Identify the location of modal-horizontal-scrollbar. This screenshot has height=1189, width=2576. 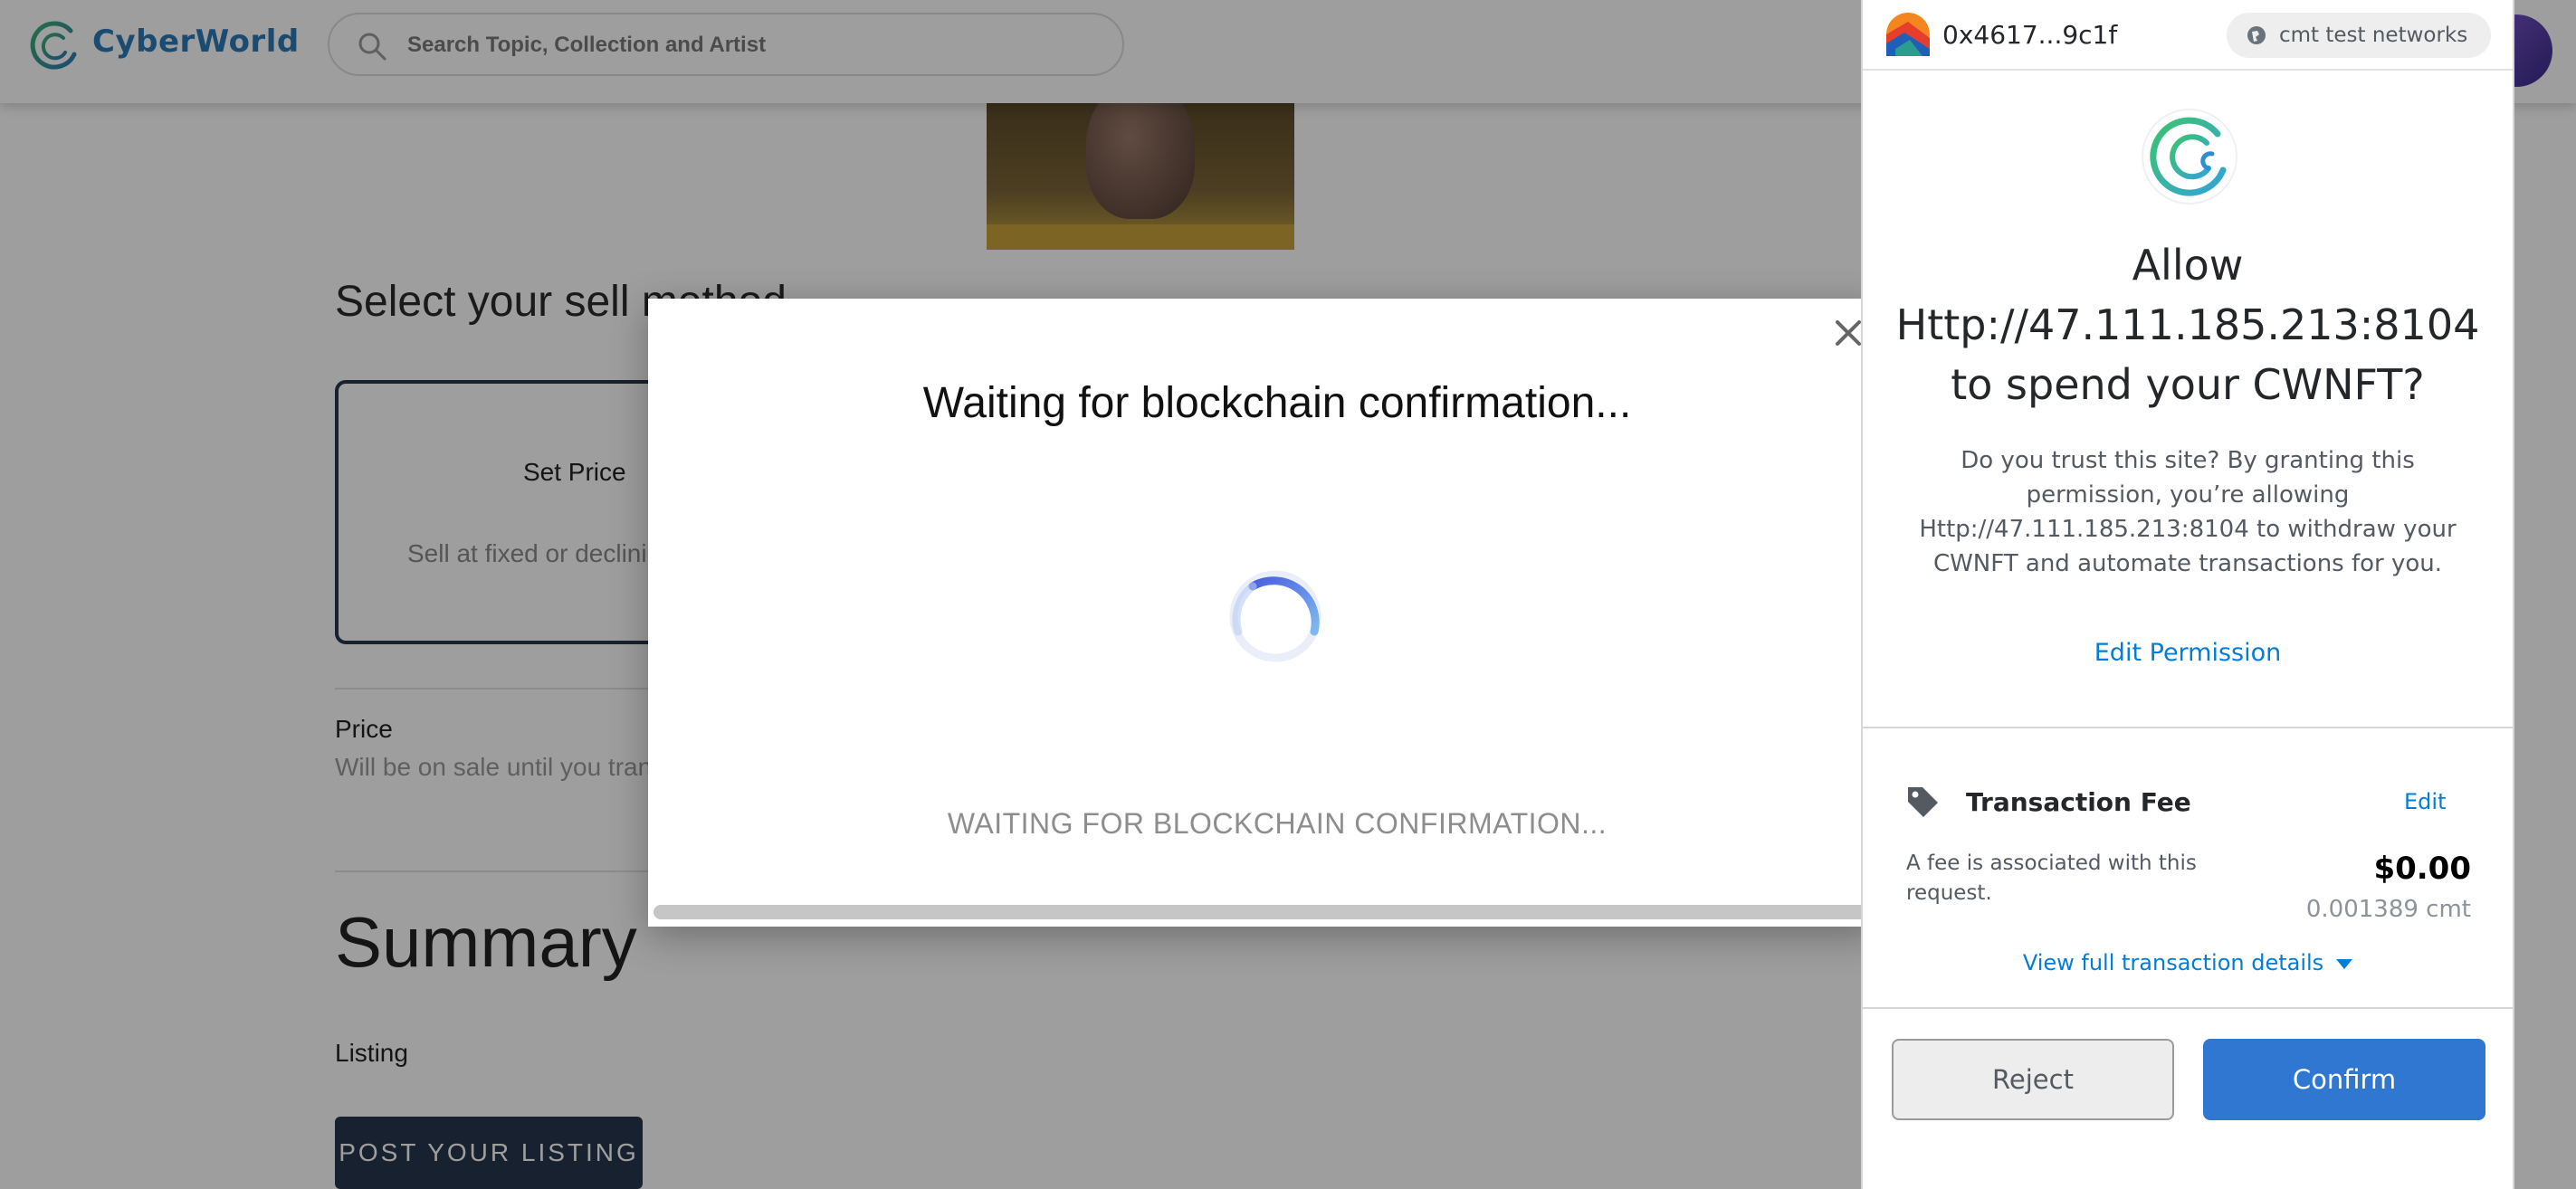
(1267, 912).